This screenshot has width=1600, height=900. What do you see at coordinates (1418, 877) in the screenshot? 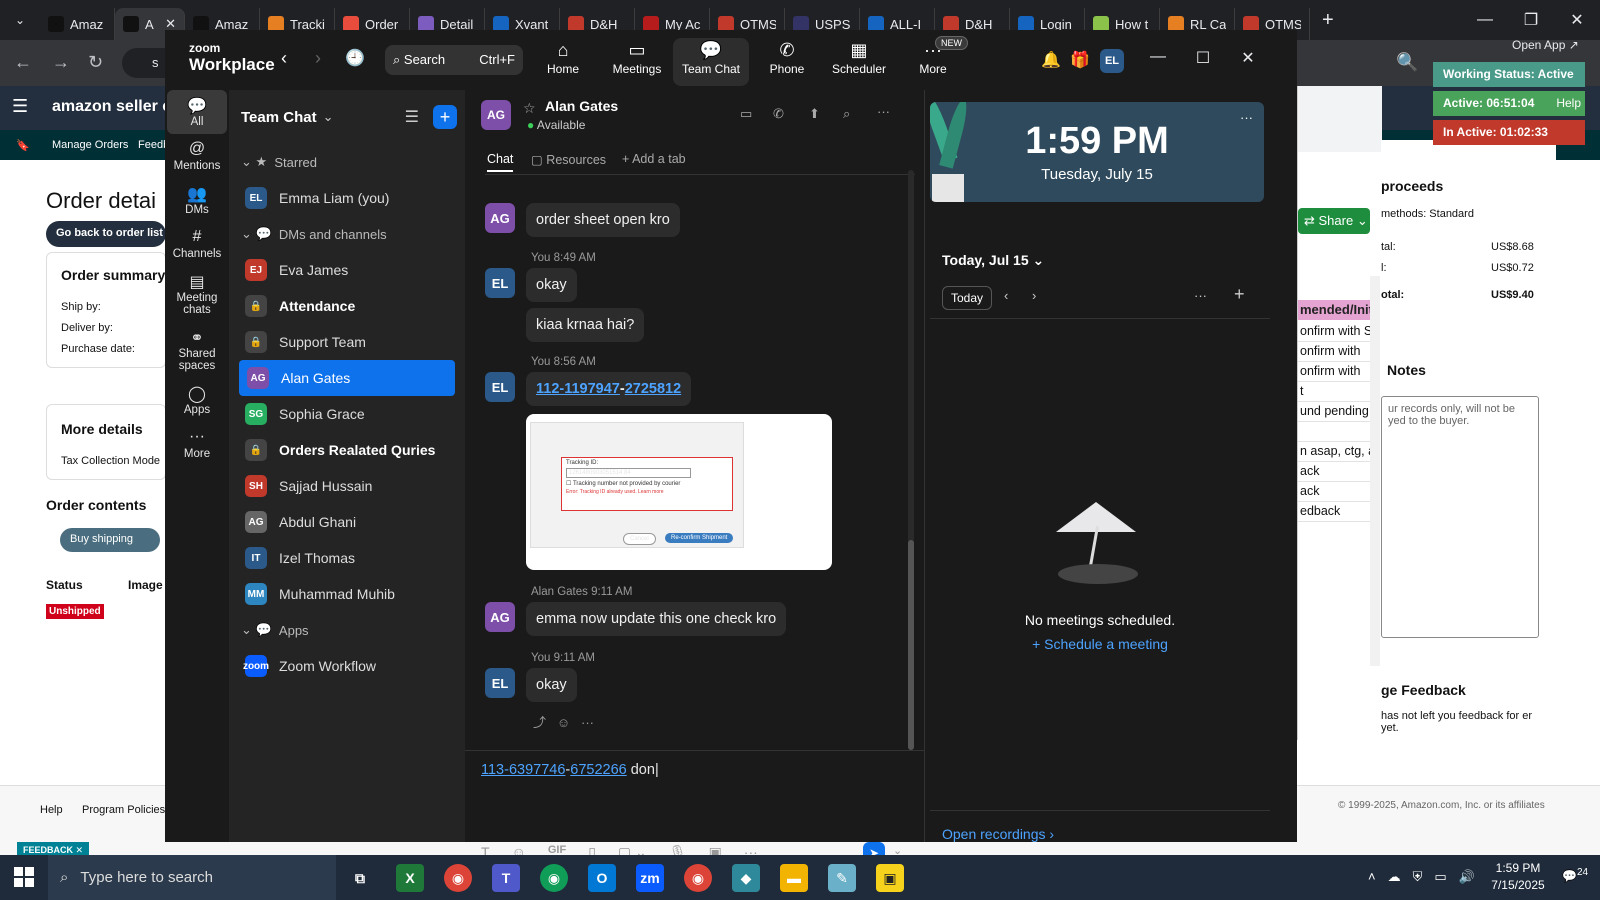
I see `security-icon: ⛨` at bounding box center [1418, 877].